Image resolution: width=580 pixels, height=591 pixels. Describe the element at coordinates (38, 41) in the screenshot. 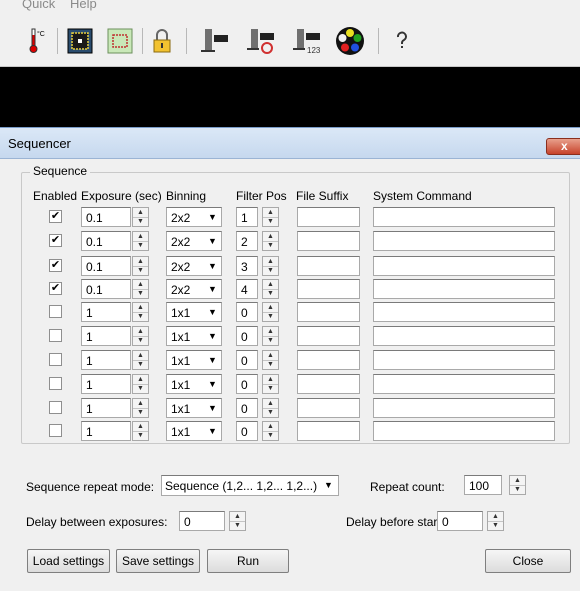

I see `thermometer-icon: °C` at that location.